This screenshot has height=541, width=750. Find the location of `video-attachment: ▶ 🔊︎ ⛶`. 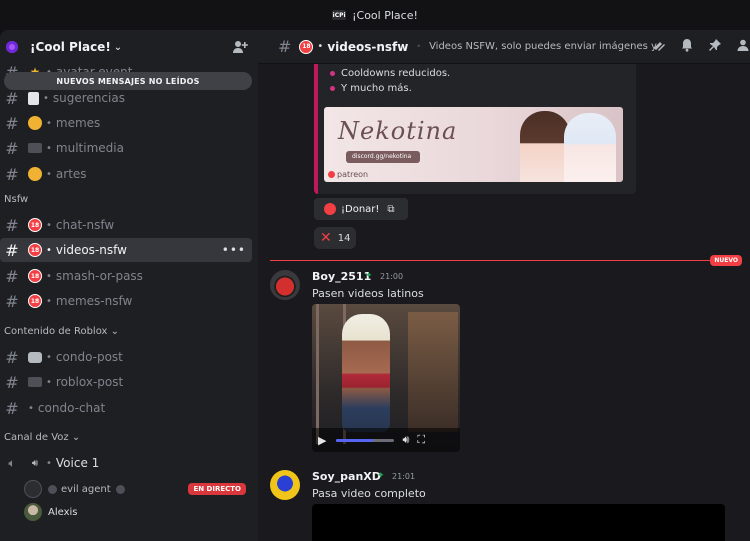

video-attachment: ▶ 🔊︎ ⛶ is located at coordinates (386, 378).